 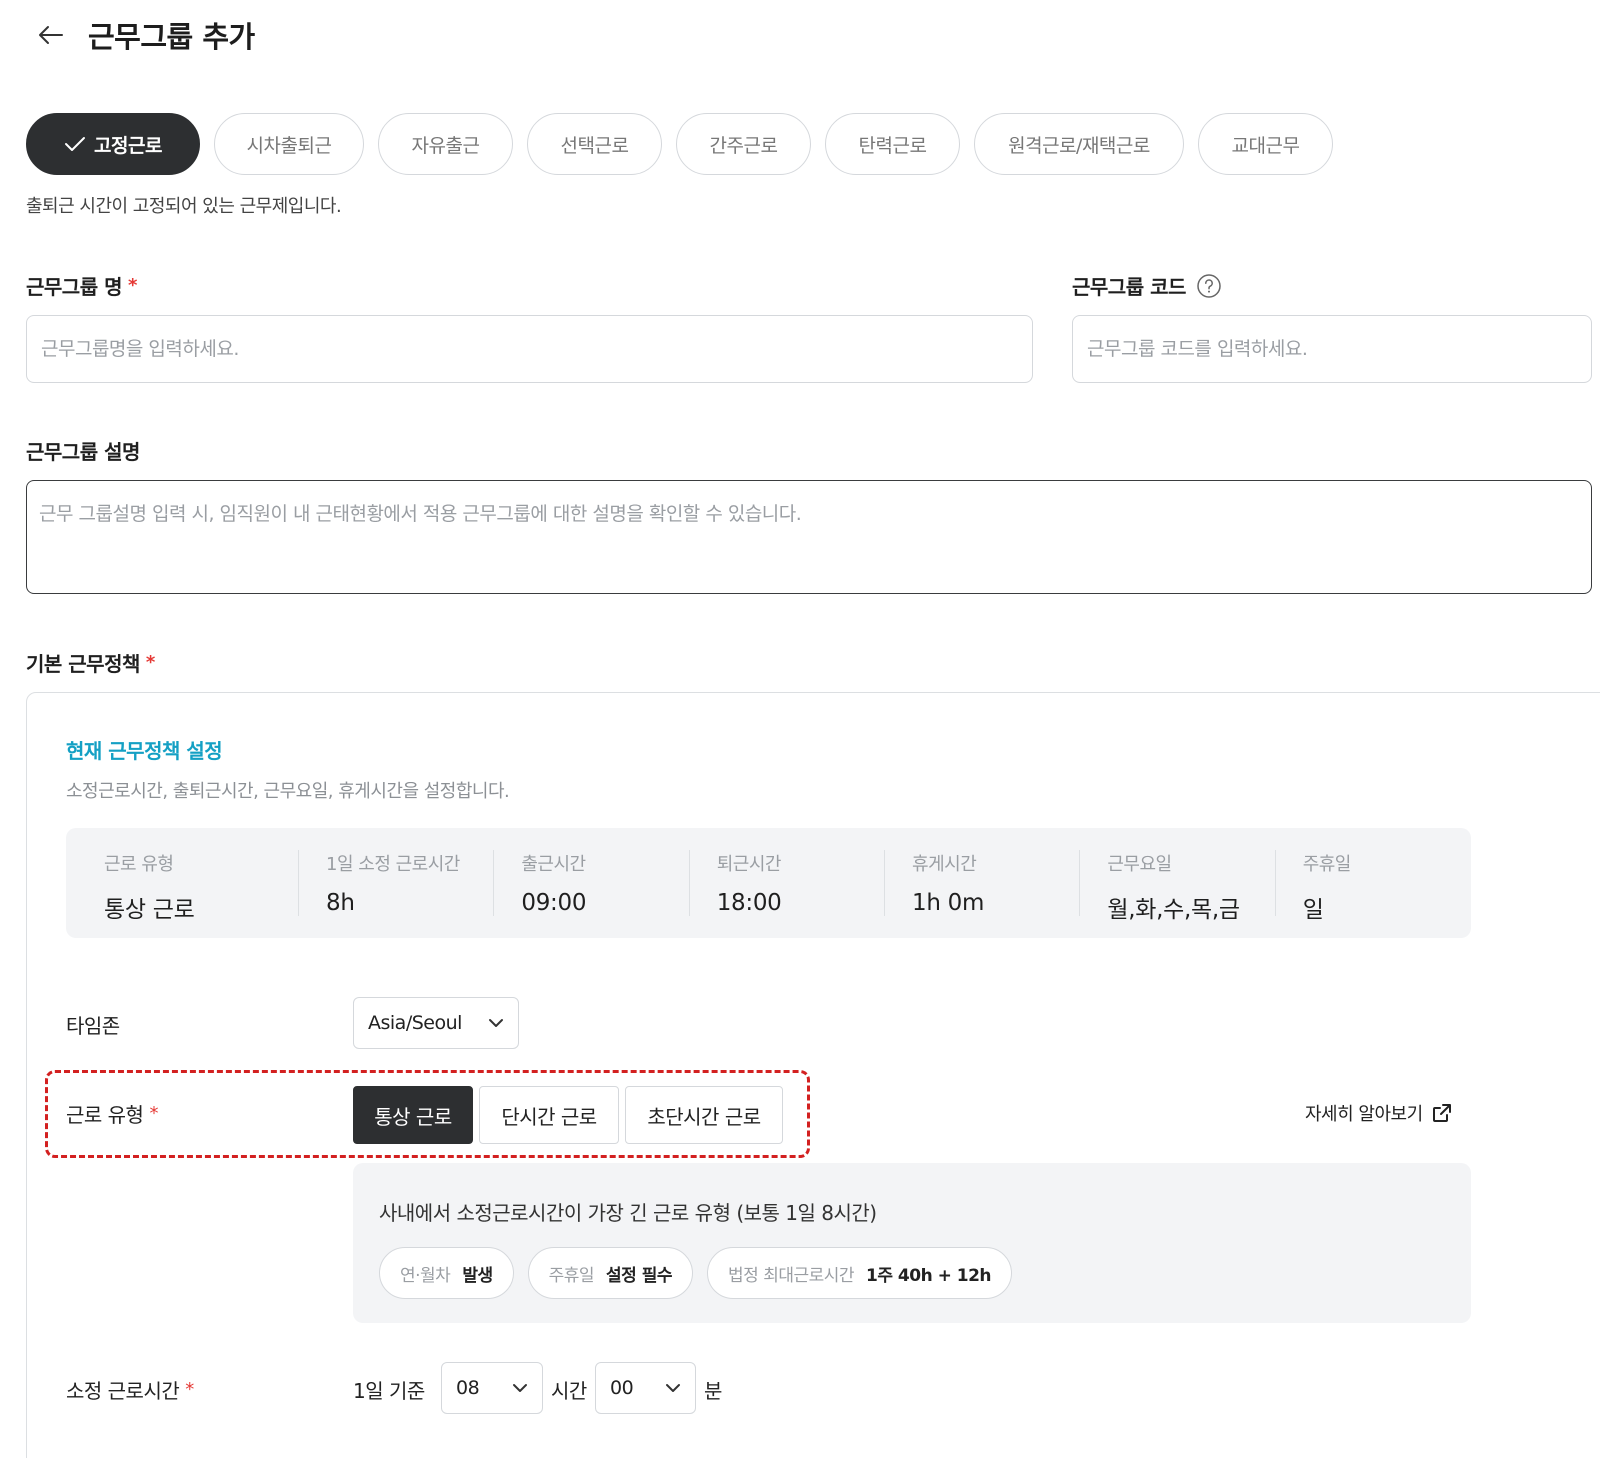 What do you see at coordinates (184, 206) in the screenshot?
I see `work-type-description: 출퇴근 시간이 고정되어 있는 근무제입니다.` at bounding box center [184, 206].